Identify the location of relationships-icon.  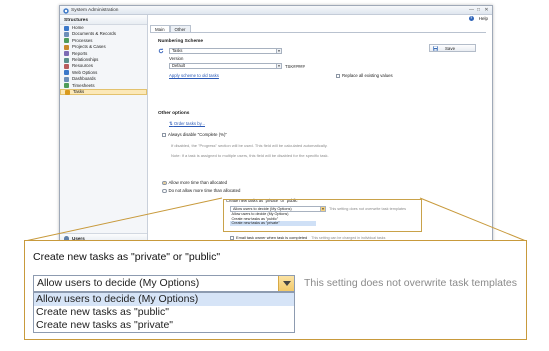
(66, 60).